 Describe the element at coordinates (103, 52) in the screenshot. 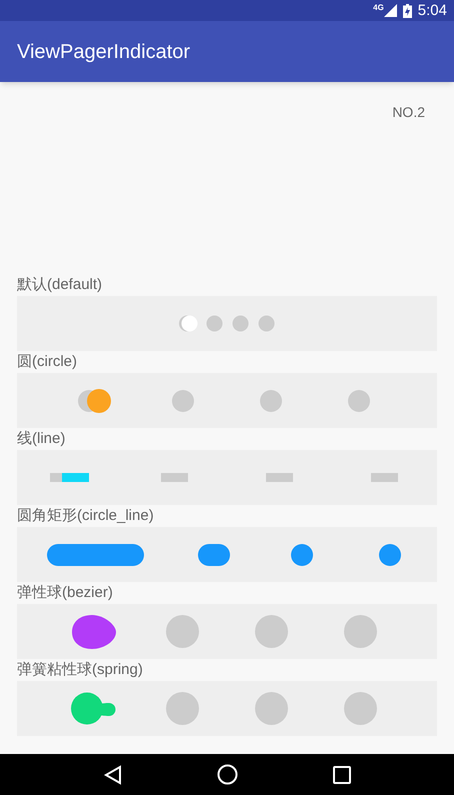

I see `app-title: ViewPagerIndicator` at that location.